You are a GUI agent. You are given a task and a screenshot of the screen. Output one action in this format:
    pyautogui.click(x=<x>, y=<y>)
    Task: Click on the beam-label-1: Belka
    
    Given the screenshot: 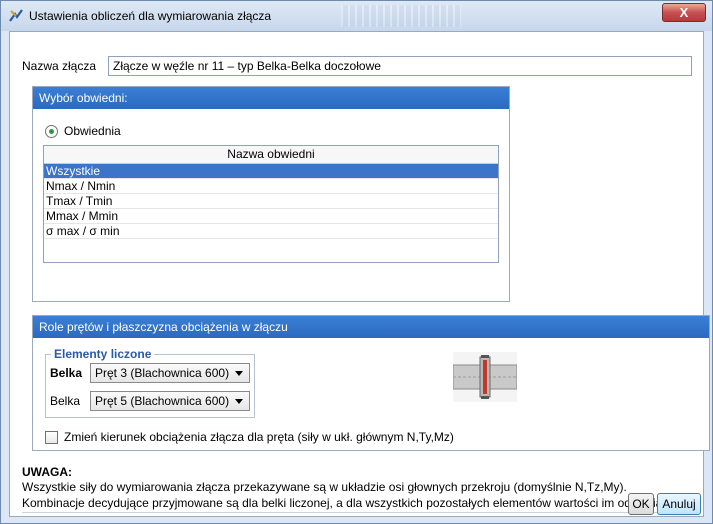 What is the action you would take?
    pyautogui.click(x=66, y=373)
    